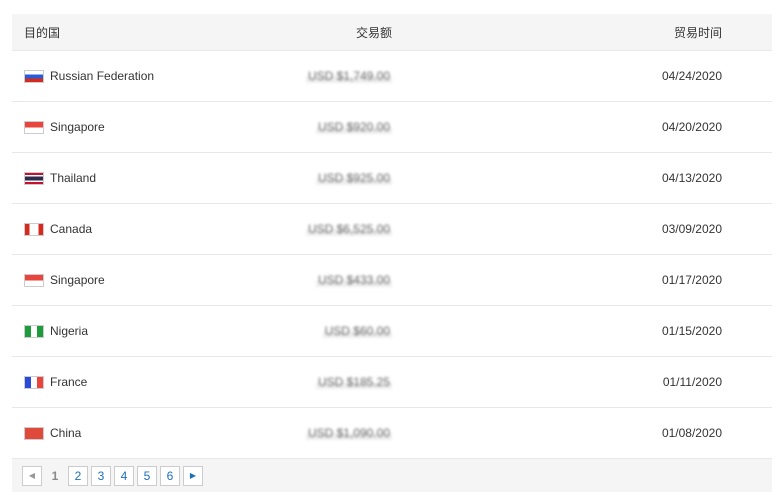  Describe the element at coordinates (691, 76) in the screenshot. I see `date-cell: 04/24/2020` at that location.